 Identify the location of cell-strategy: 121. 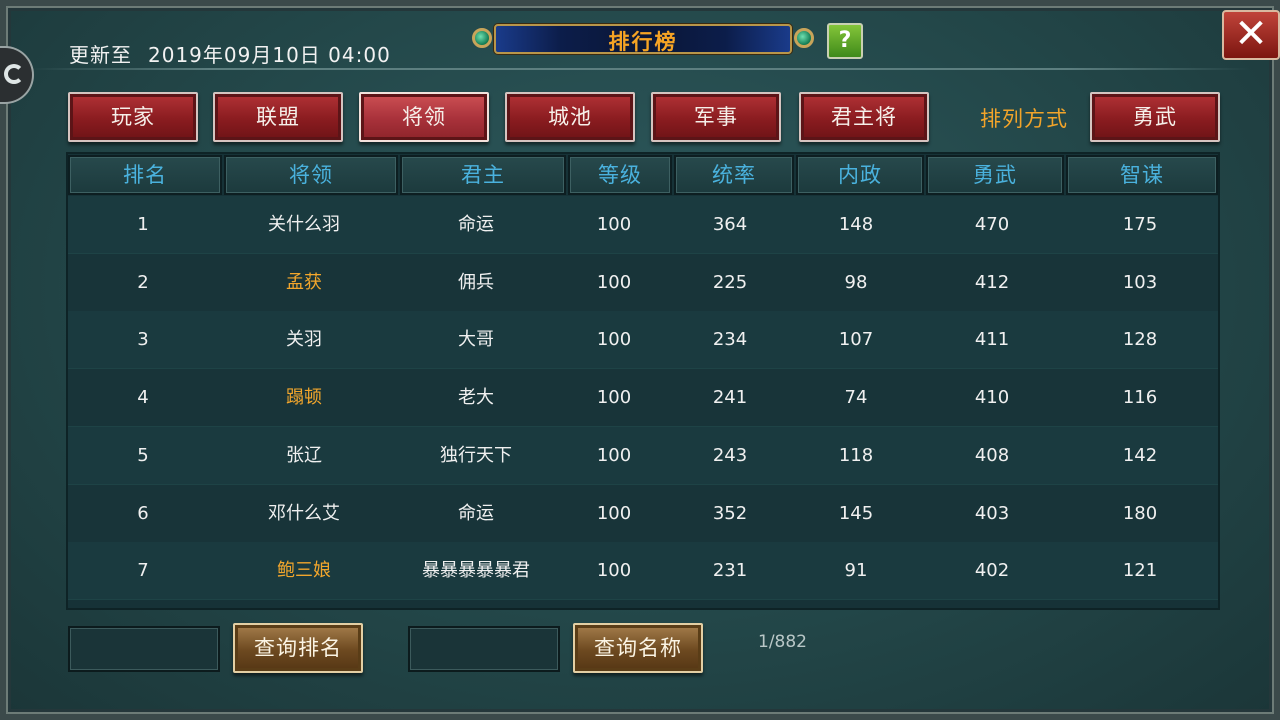
(1140, 571).